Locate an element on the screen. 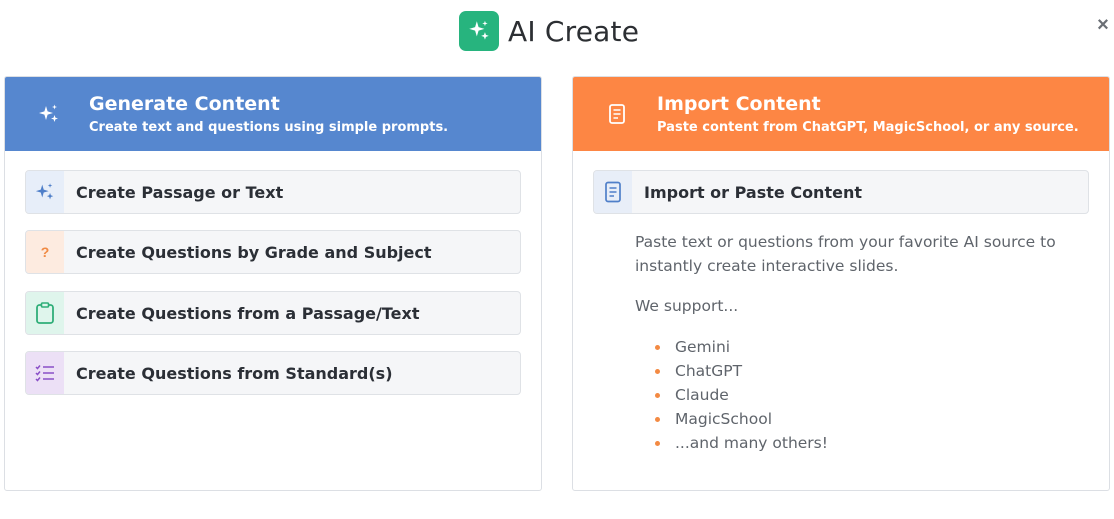  create-questions-standards-button: Create Questions from Standard(s) is located at coordinates (273, 373).